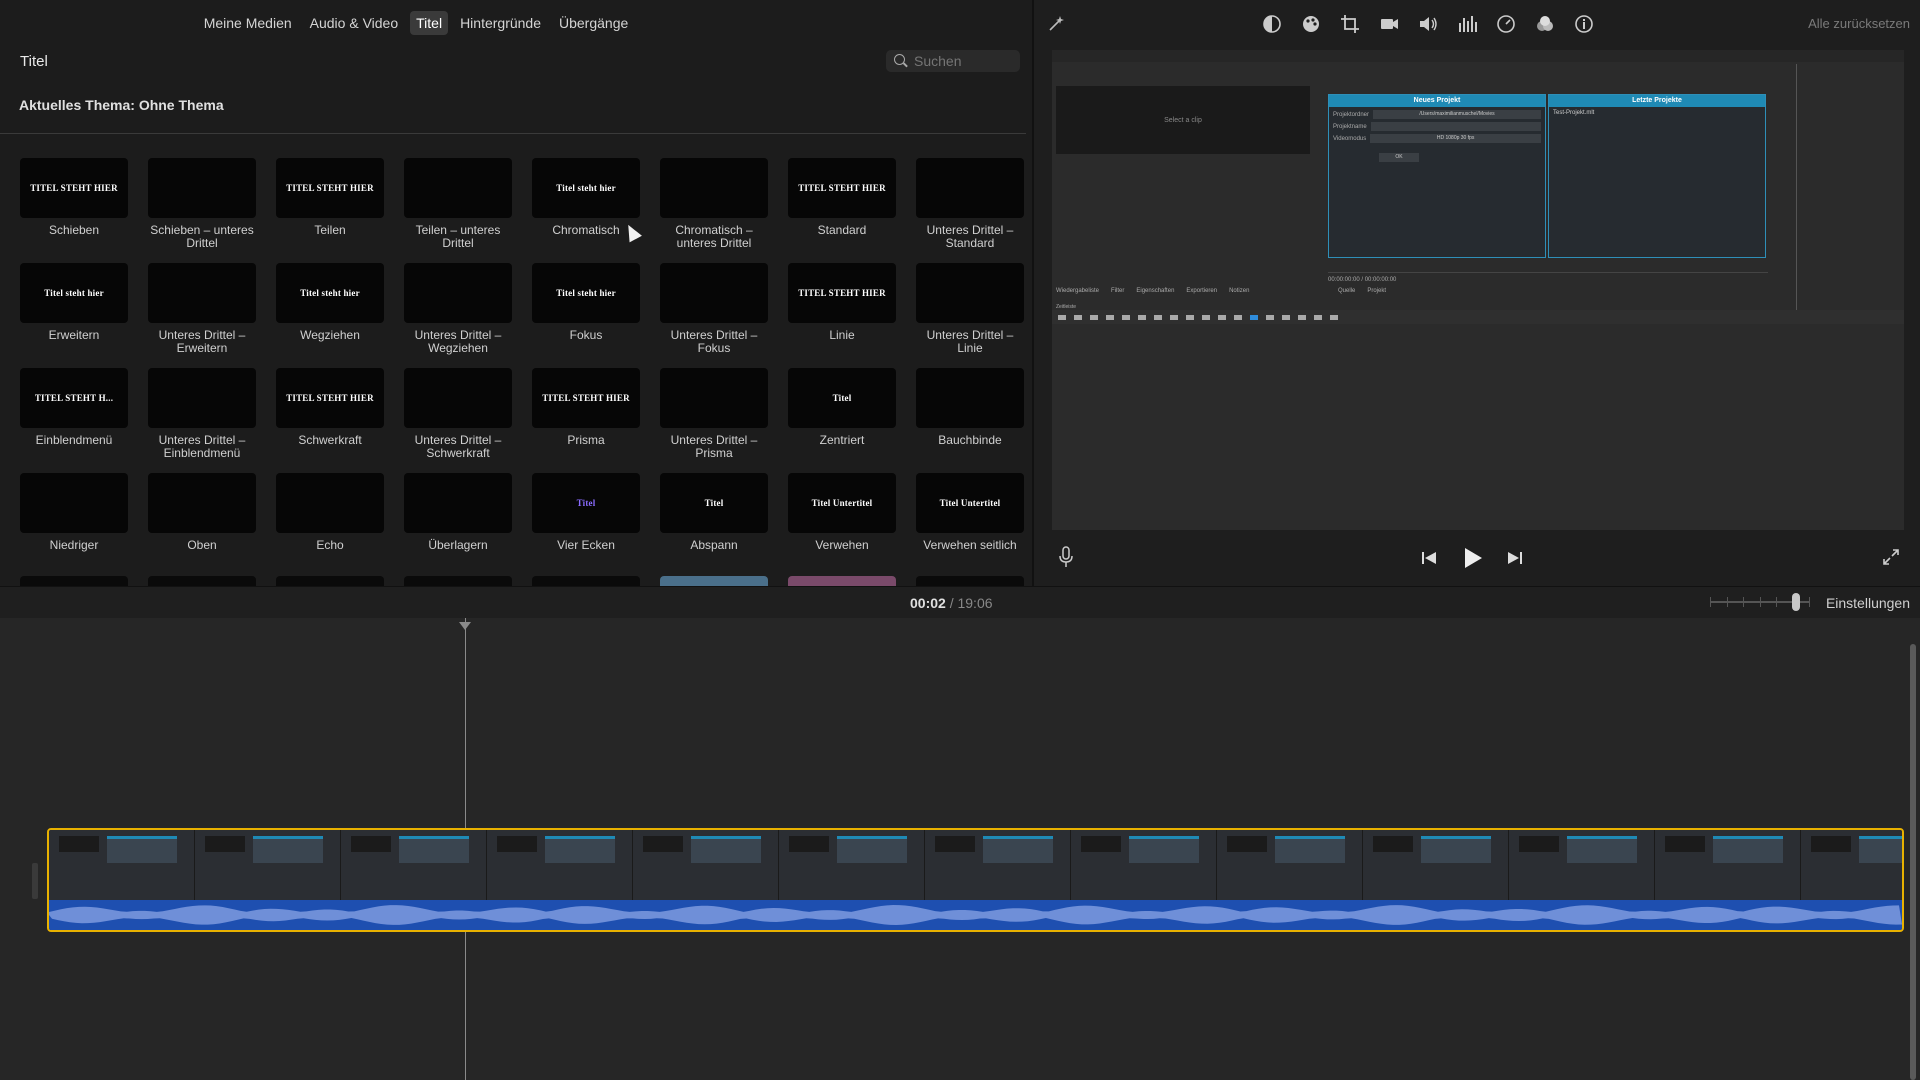  I want to click on clip-filter-icon, so click(1545, 24).